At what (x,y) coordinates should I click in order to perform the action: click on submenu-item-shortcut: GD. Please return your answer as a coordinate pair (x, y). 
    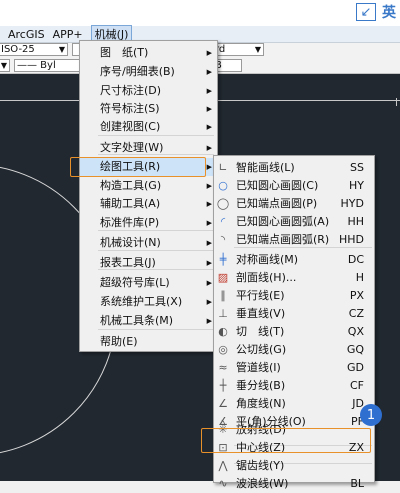
    Looking at the image, I should click on (355, 367).